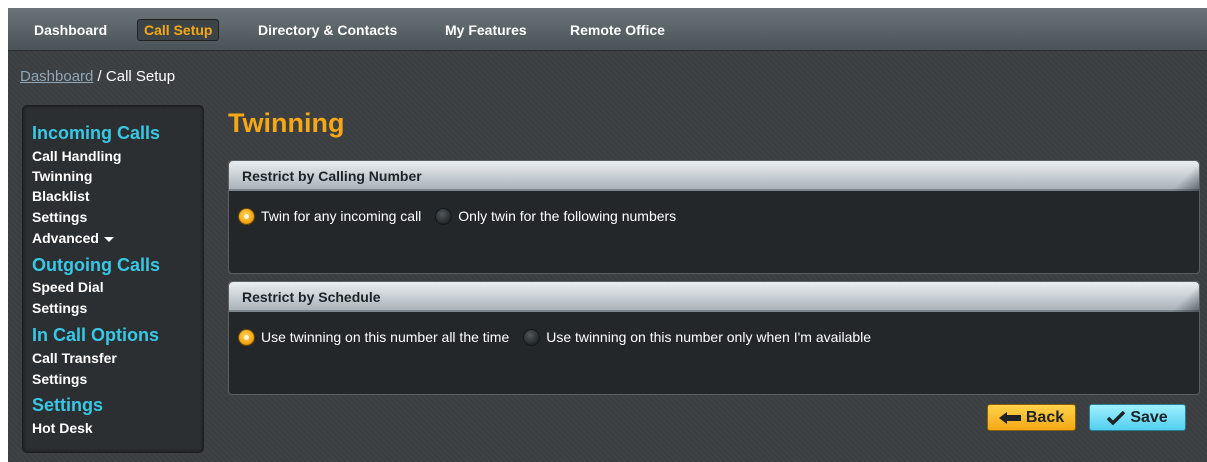 The image size is (1207, 462). What do you see at coordinates (68, 405) in the screenshot?
I see `sidebar-heading-settings: Settings` at bounding box center [68, 405].